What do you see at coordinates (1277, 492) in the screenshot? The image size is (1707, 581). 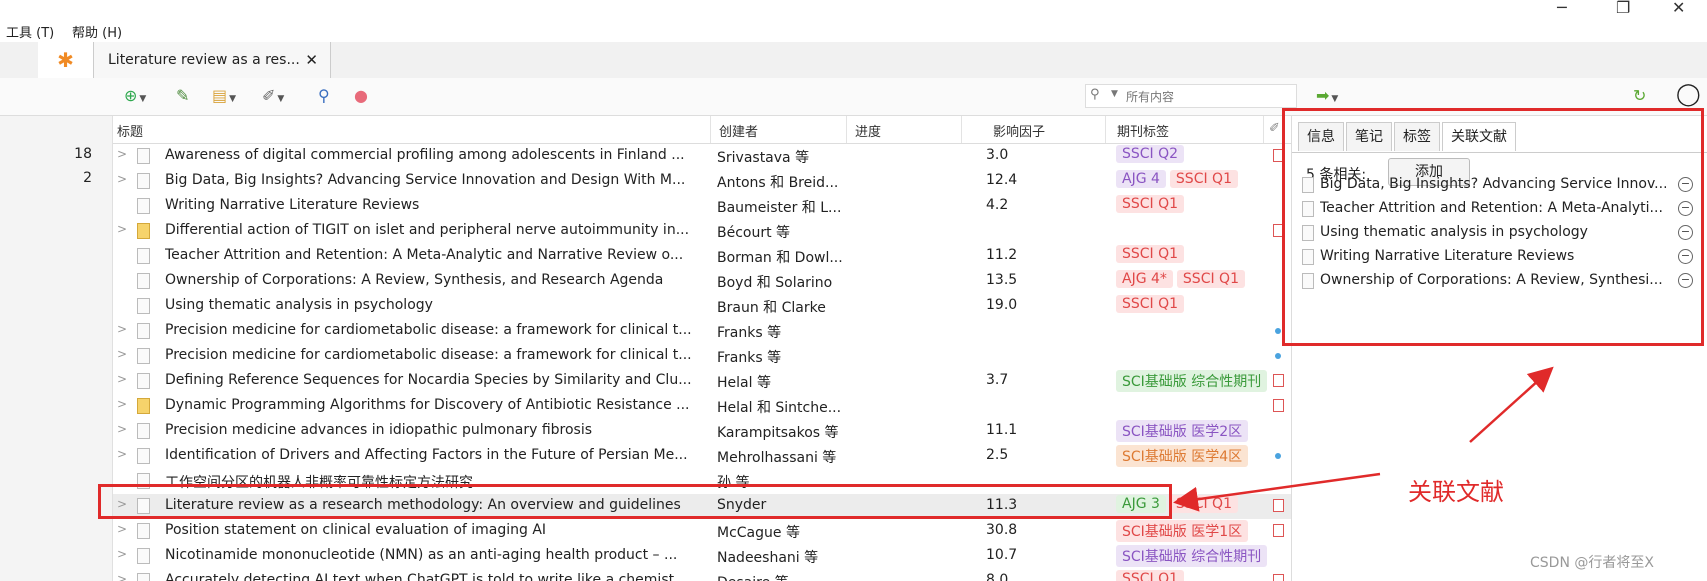 I see `arrow-to-selected-row` at bounding box center [1277, 492].